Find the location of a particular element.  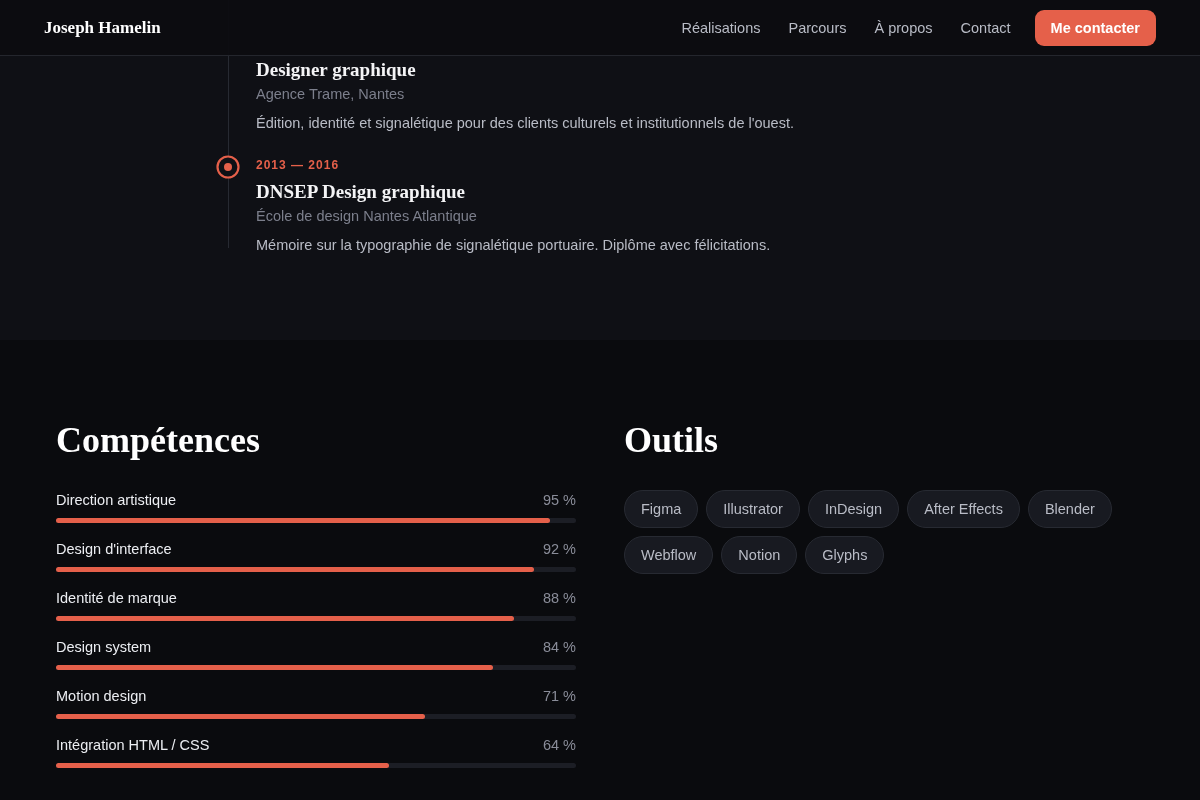

entry-description: Mémoire sur la typographie de signalétique portuaire. Diplôme avec félicitations. is located at coordinates (514, 245).